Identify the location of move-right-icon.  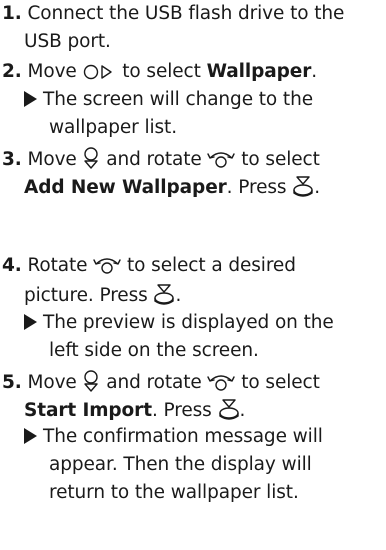
(99, 72).